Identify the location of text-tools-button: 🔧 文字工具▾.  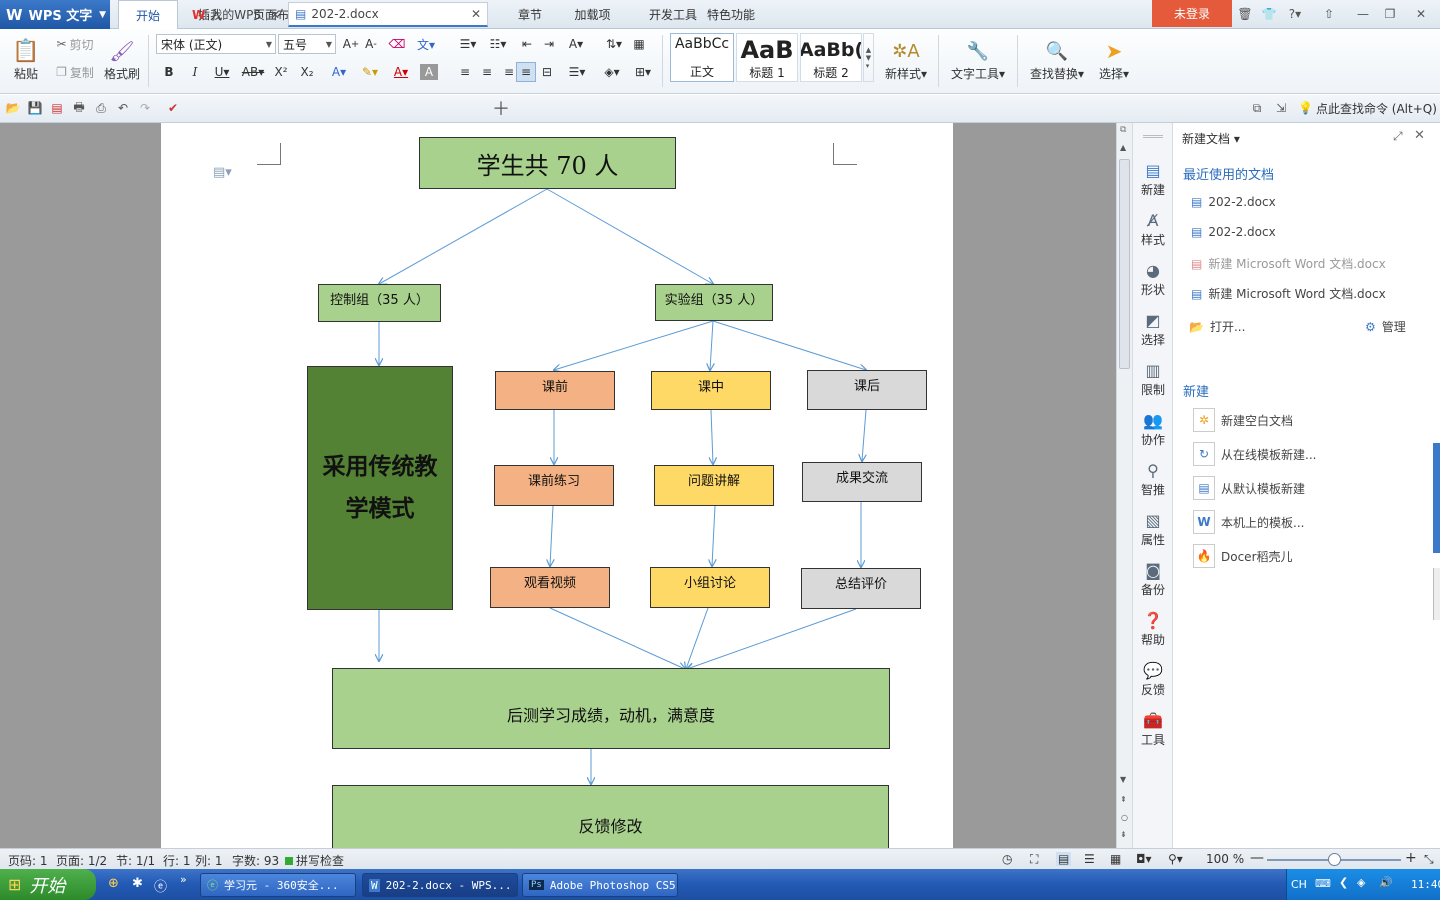
(978, 57).